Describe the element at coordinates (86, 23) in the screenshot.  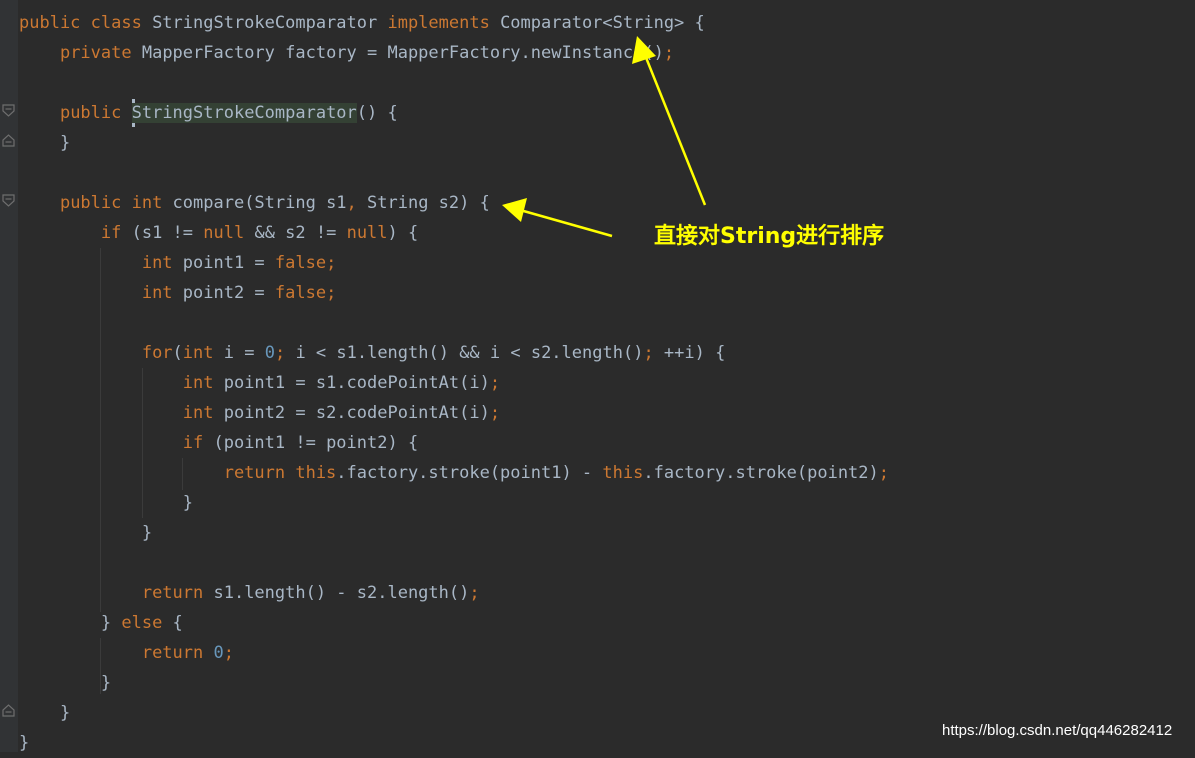
I see `code-token: public class` at that location.